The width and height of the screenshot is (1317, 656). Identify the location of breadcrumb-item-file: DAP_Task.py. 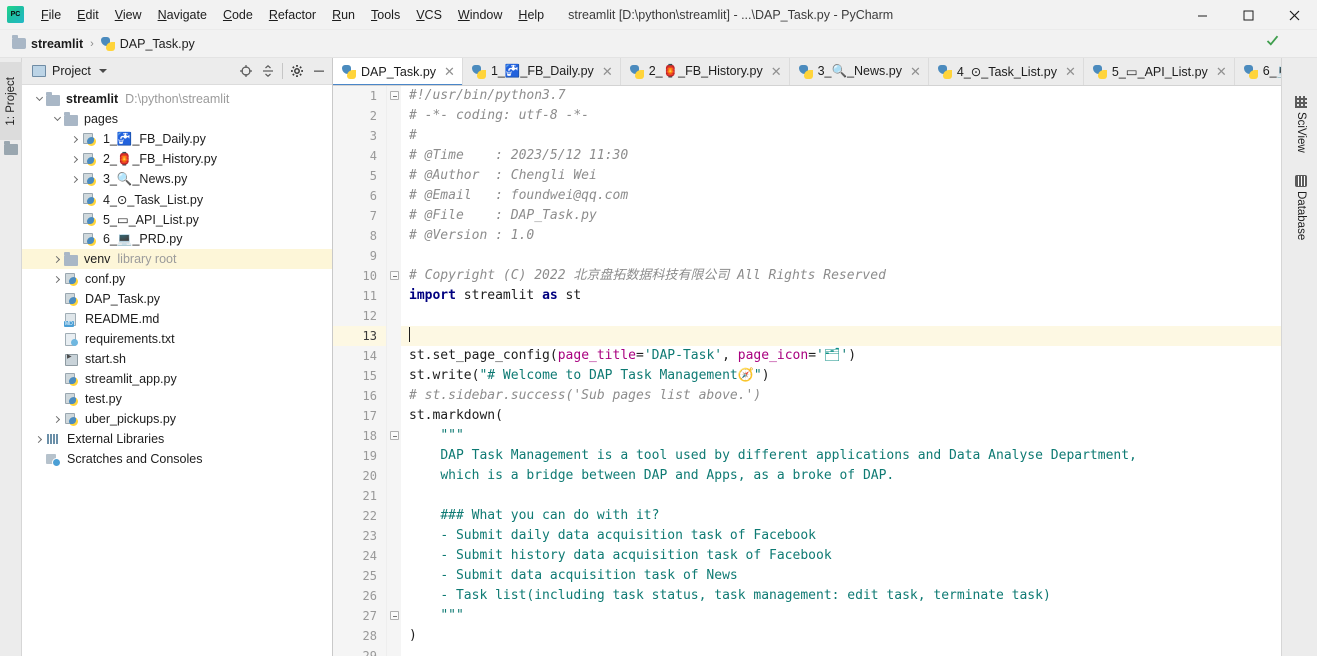
(148, 43).